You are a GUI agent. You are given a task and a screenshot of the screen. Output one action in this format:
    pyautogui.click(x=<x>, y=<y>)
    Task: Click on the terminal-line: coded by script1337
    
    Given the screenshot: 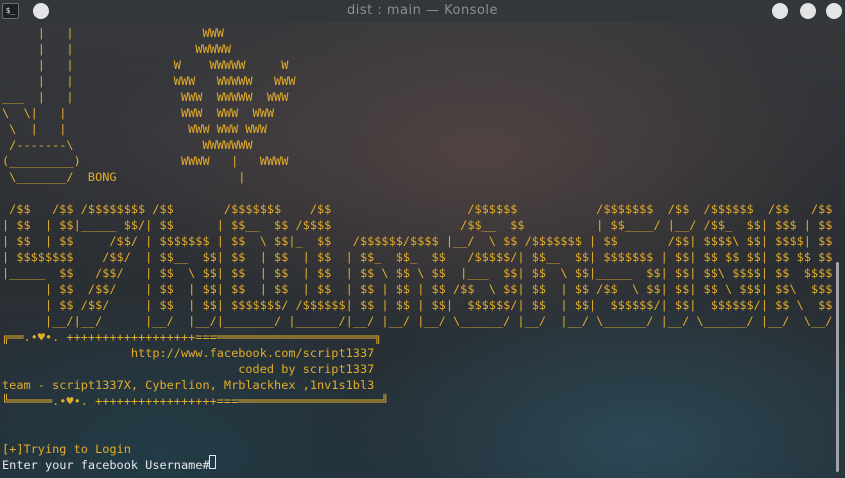 What is the action you would take?
    pyautogui.click(x=188, y=369)
    